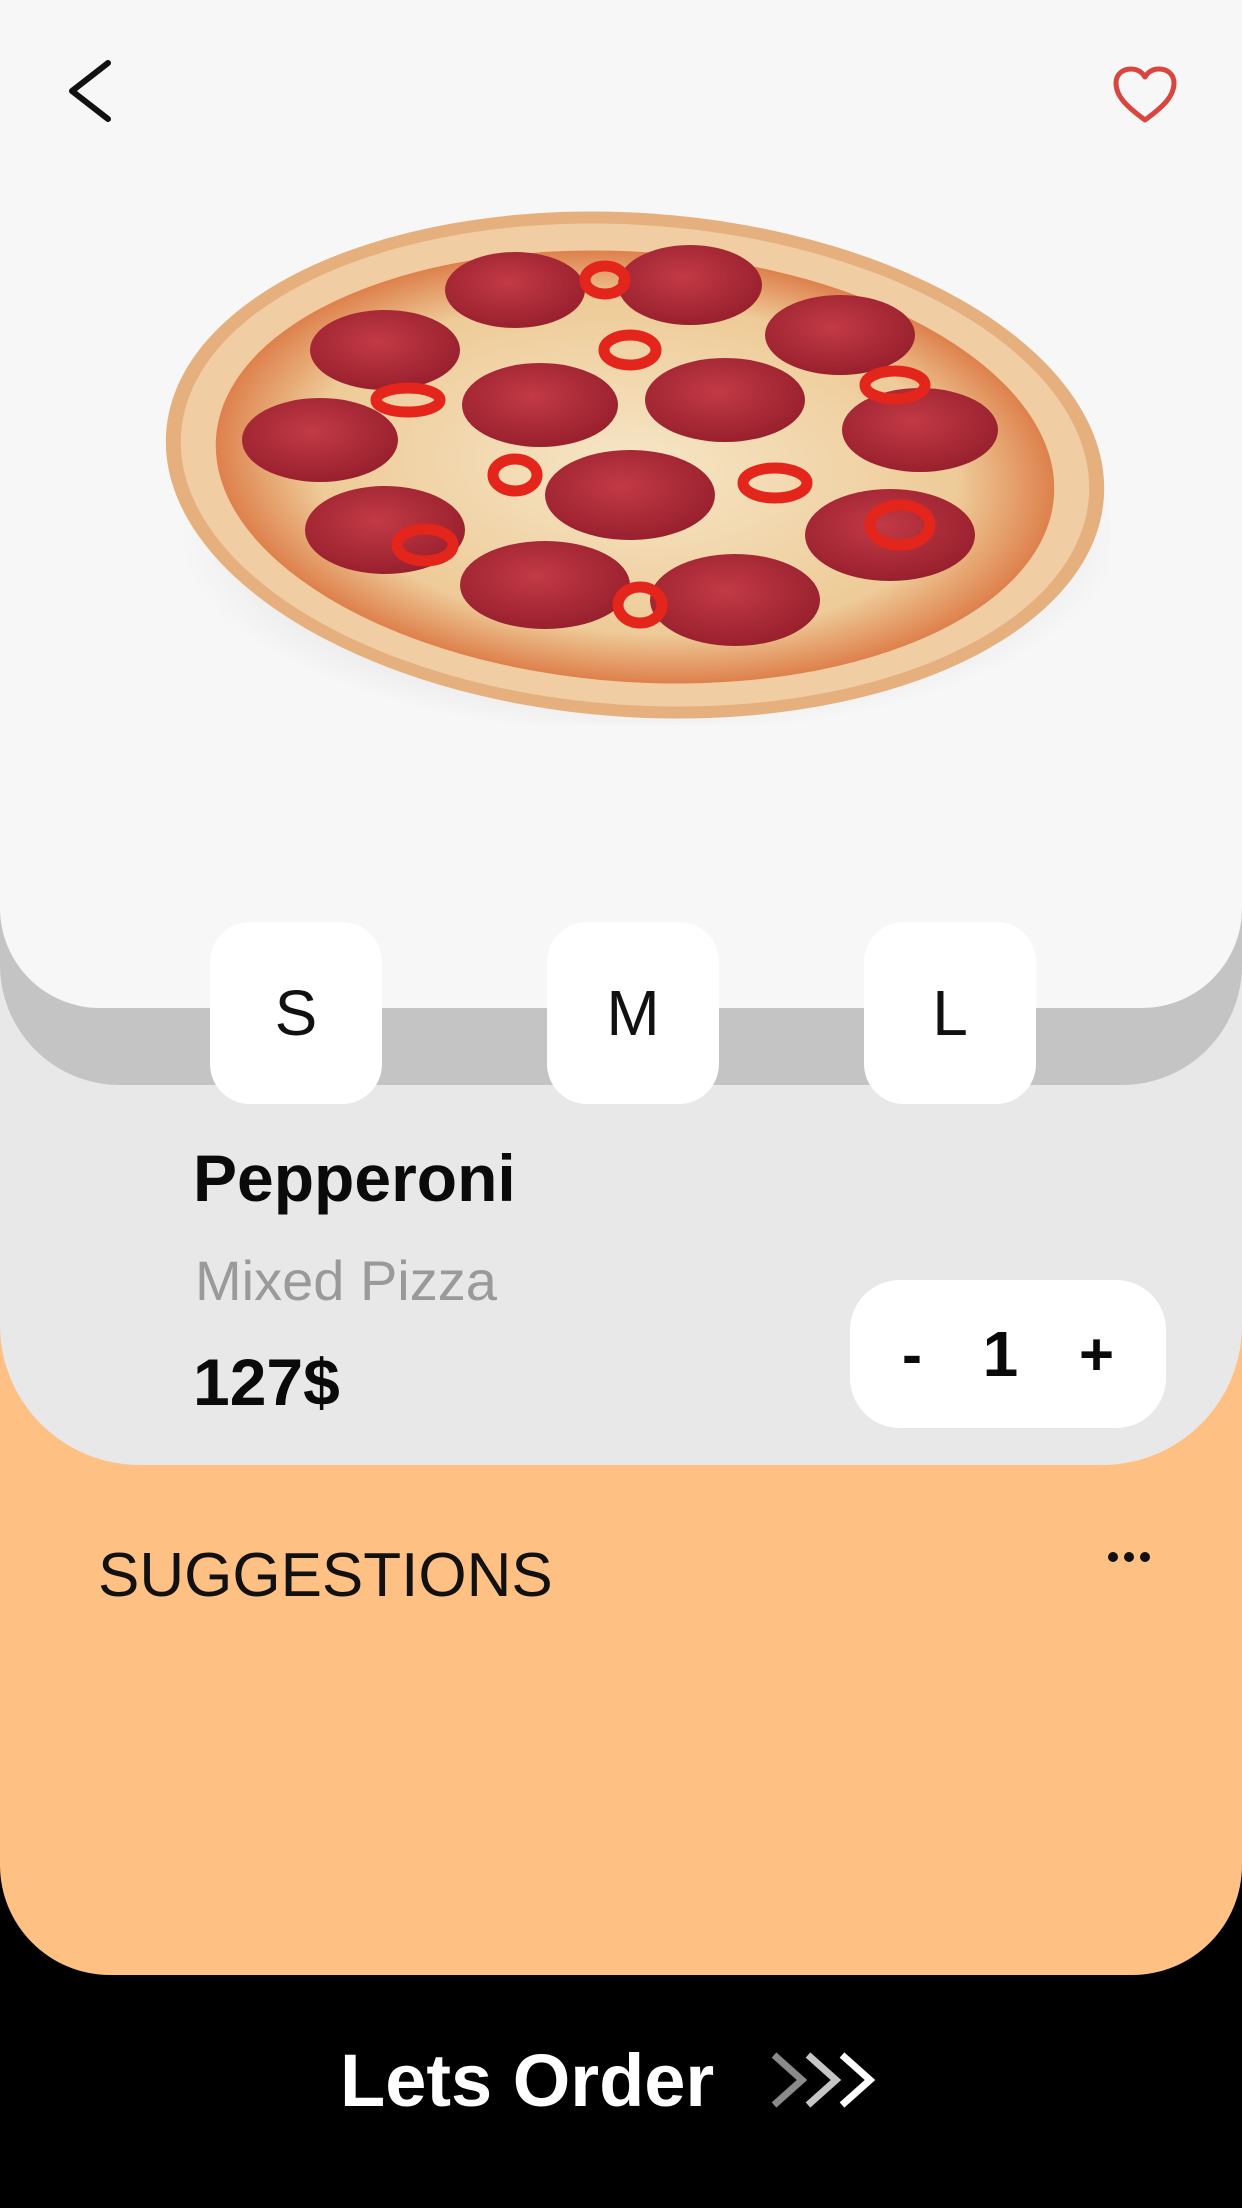 The image size is (1242, 2208). Describe the element at coordinates (354, 1178) in the screenshot. I see `product-name: Pepperoni` at that location.